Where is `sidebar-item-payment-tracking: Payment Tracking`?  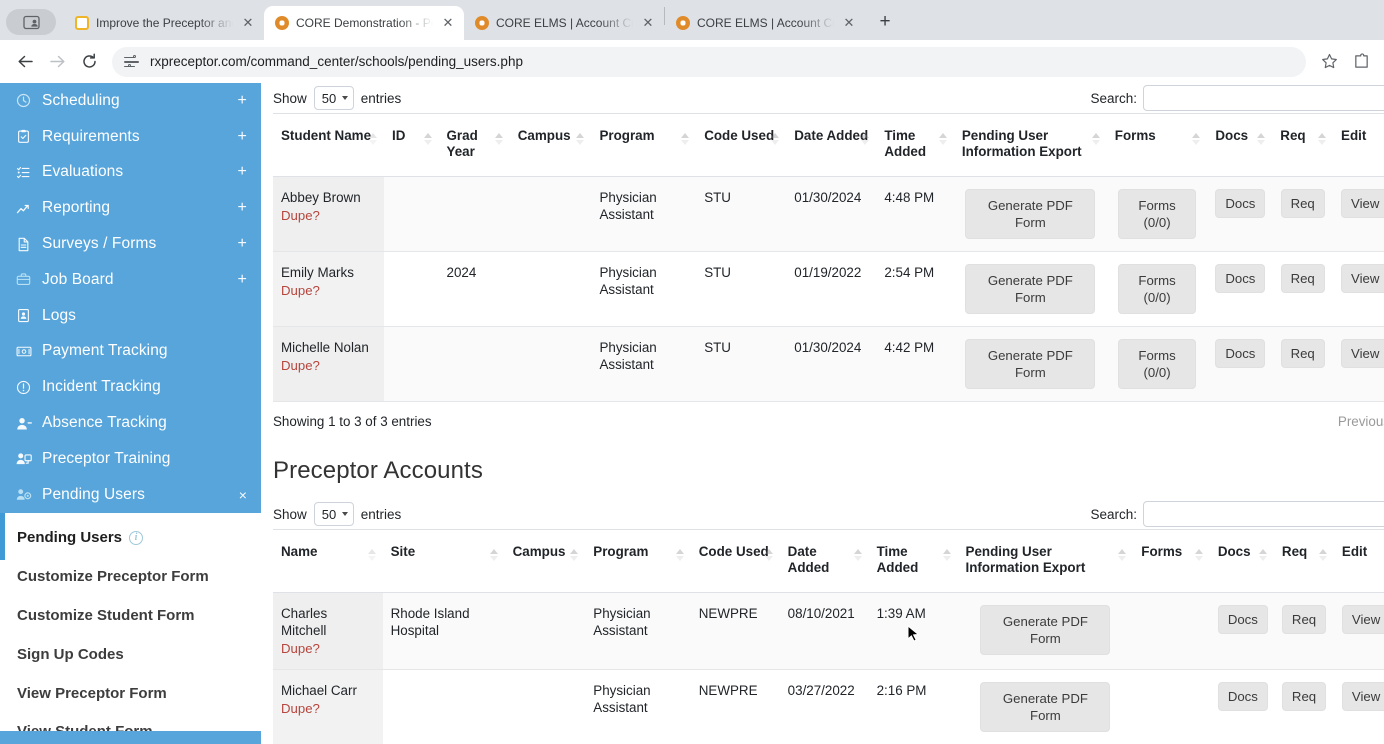
sidebar-item-payment-tracking: Payment Tracking is located at coordinates (130, 352).